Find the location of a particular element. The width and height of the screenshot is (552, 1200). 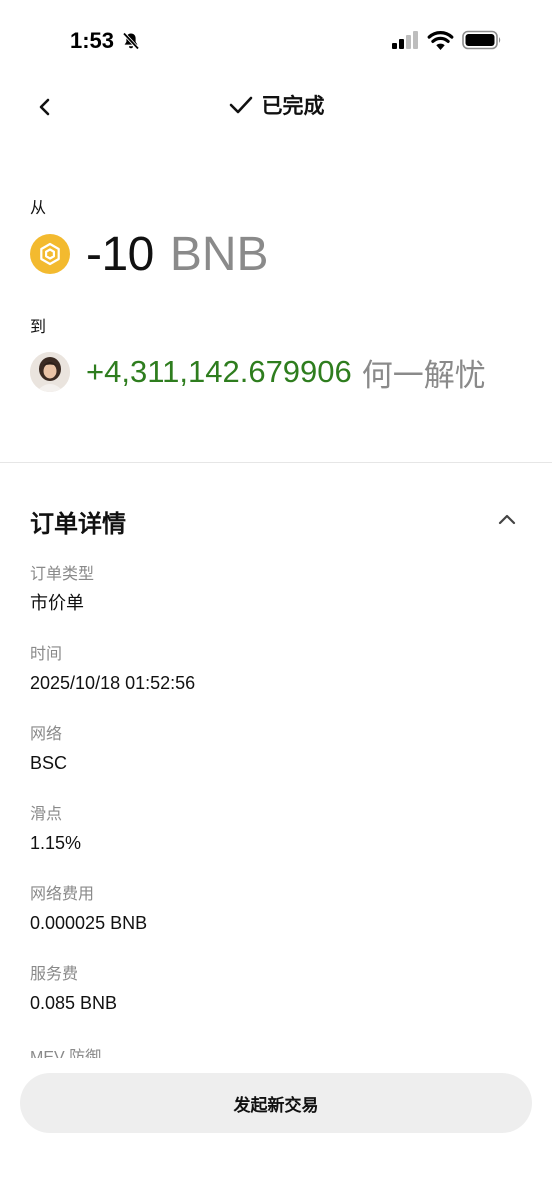

header: 已完成 is located at coordinates (276, 105).